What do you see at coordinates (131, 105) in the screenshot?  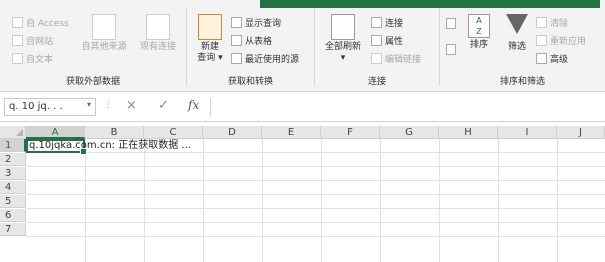 I see `cancel-icon: ×` at bounding box center [131, 105].